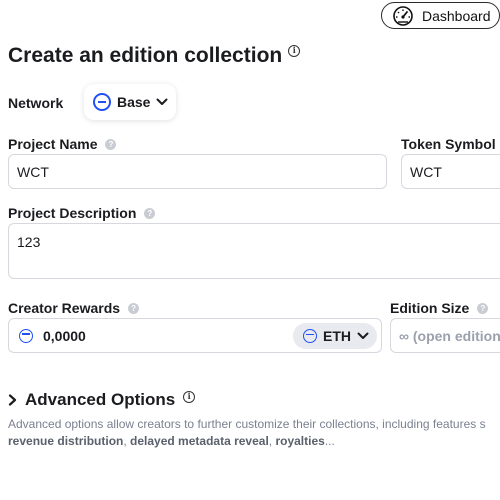 The width and height of the screenshot is (500, 500). Describe the element at coordinates (64, 335) in the screenshot. I see `creator-rewards-value: 0,0000` at that location.